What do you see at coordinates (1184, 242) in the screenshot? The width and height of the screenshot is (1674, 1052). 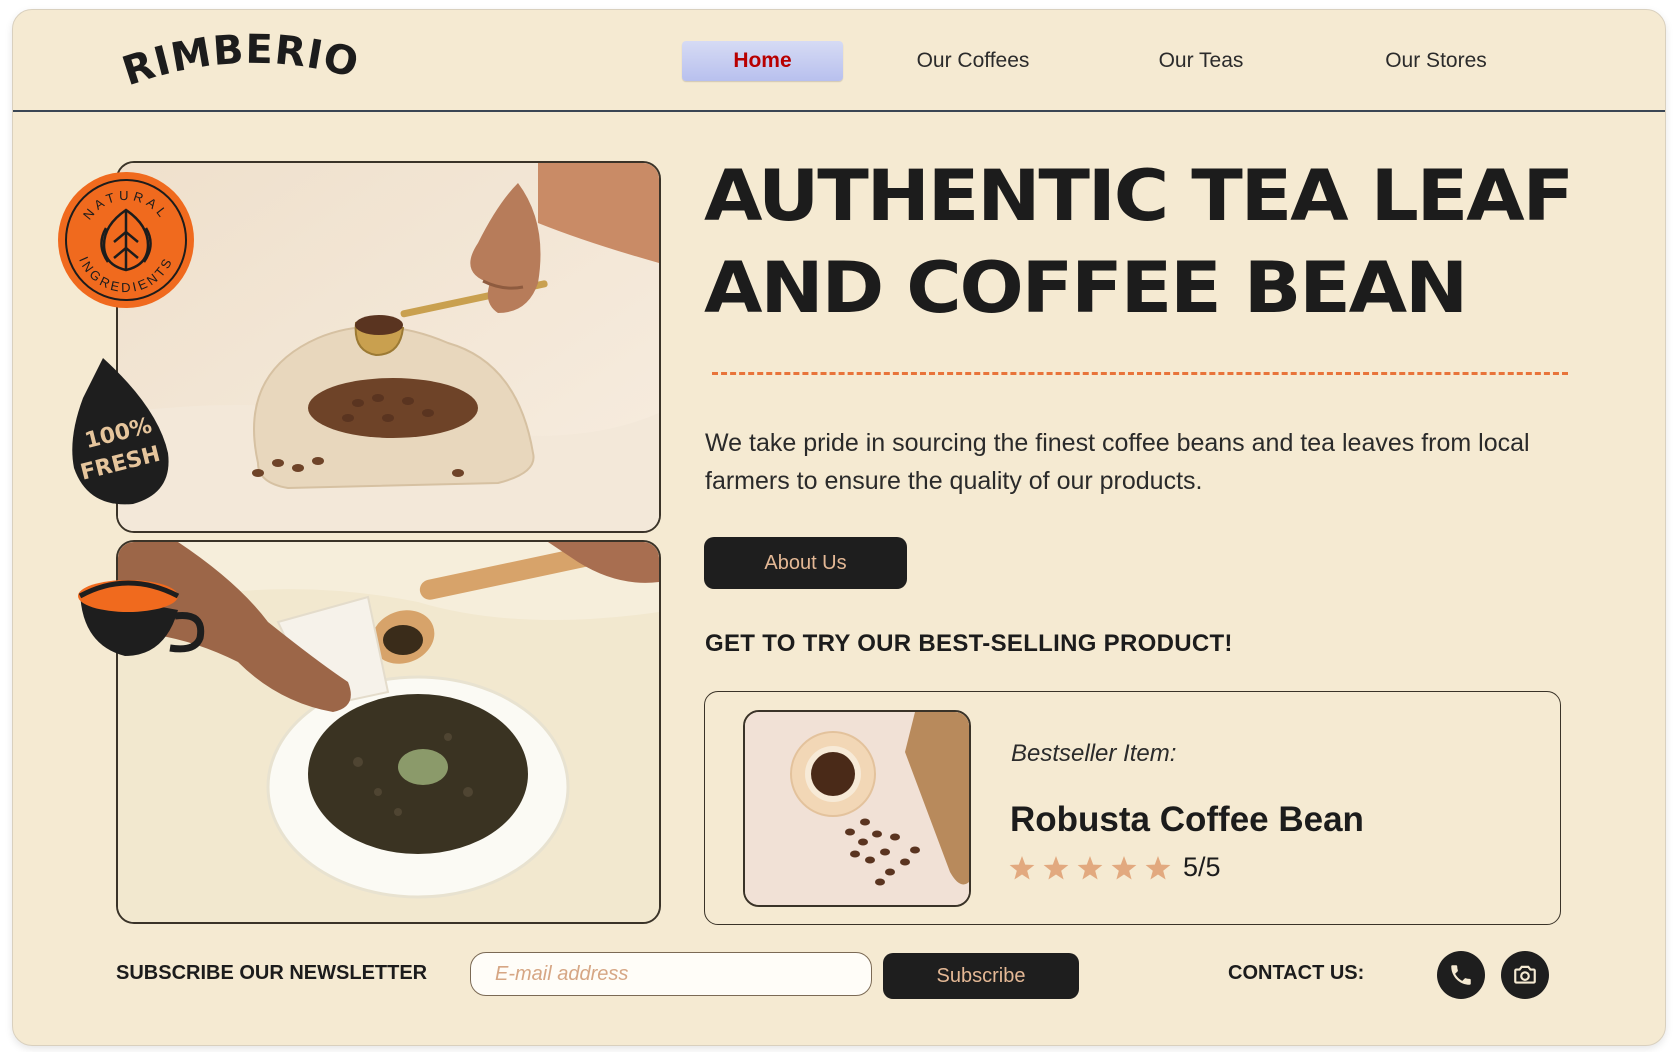 I see `hero-title: AUTHENTIC TEA LEAF AND COFFEE BEAN` at bounding box center [1184, 242].